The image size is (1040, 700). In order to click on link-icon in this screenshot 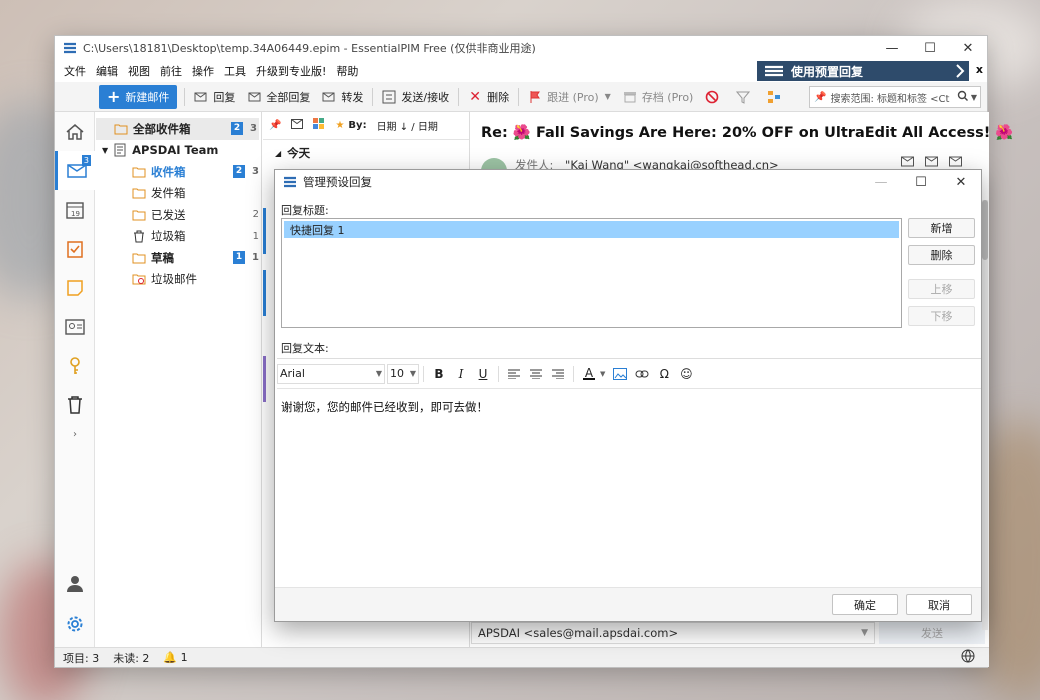, I will do `click(642, 374)`.